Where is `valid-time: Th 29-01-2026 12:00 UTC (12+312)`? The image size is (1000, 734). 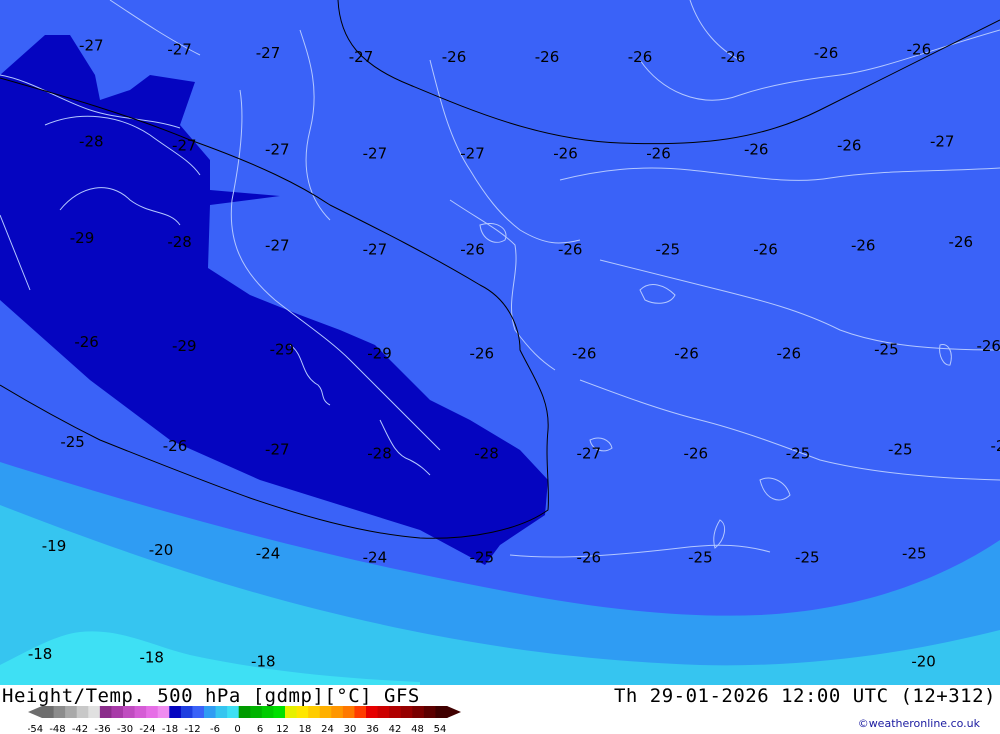 valid-time: Th 29-01-2026 12:00 UTC (12+312) is located at coordinates (805, 696).